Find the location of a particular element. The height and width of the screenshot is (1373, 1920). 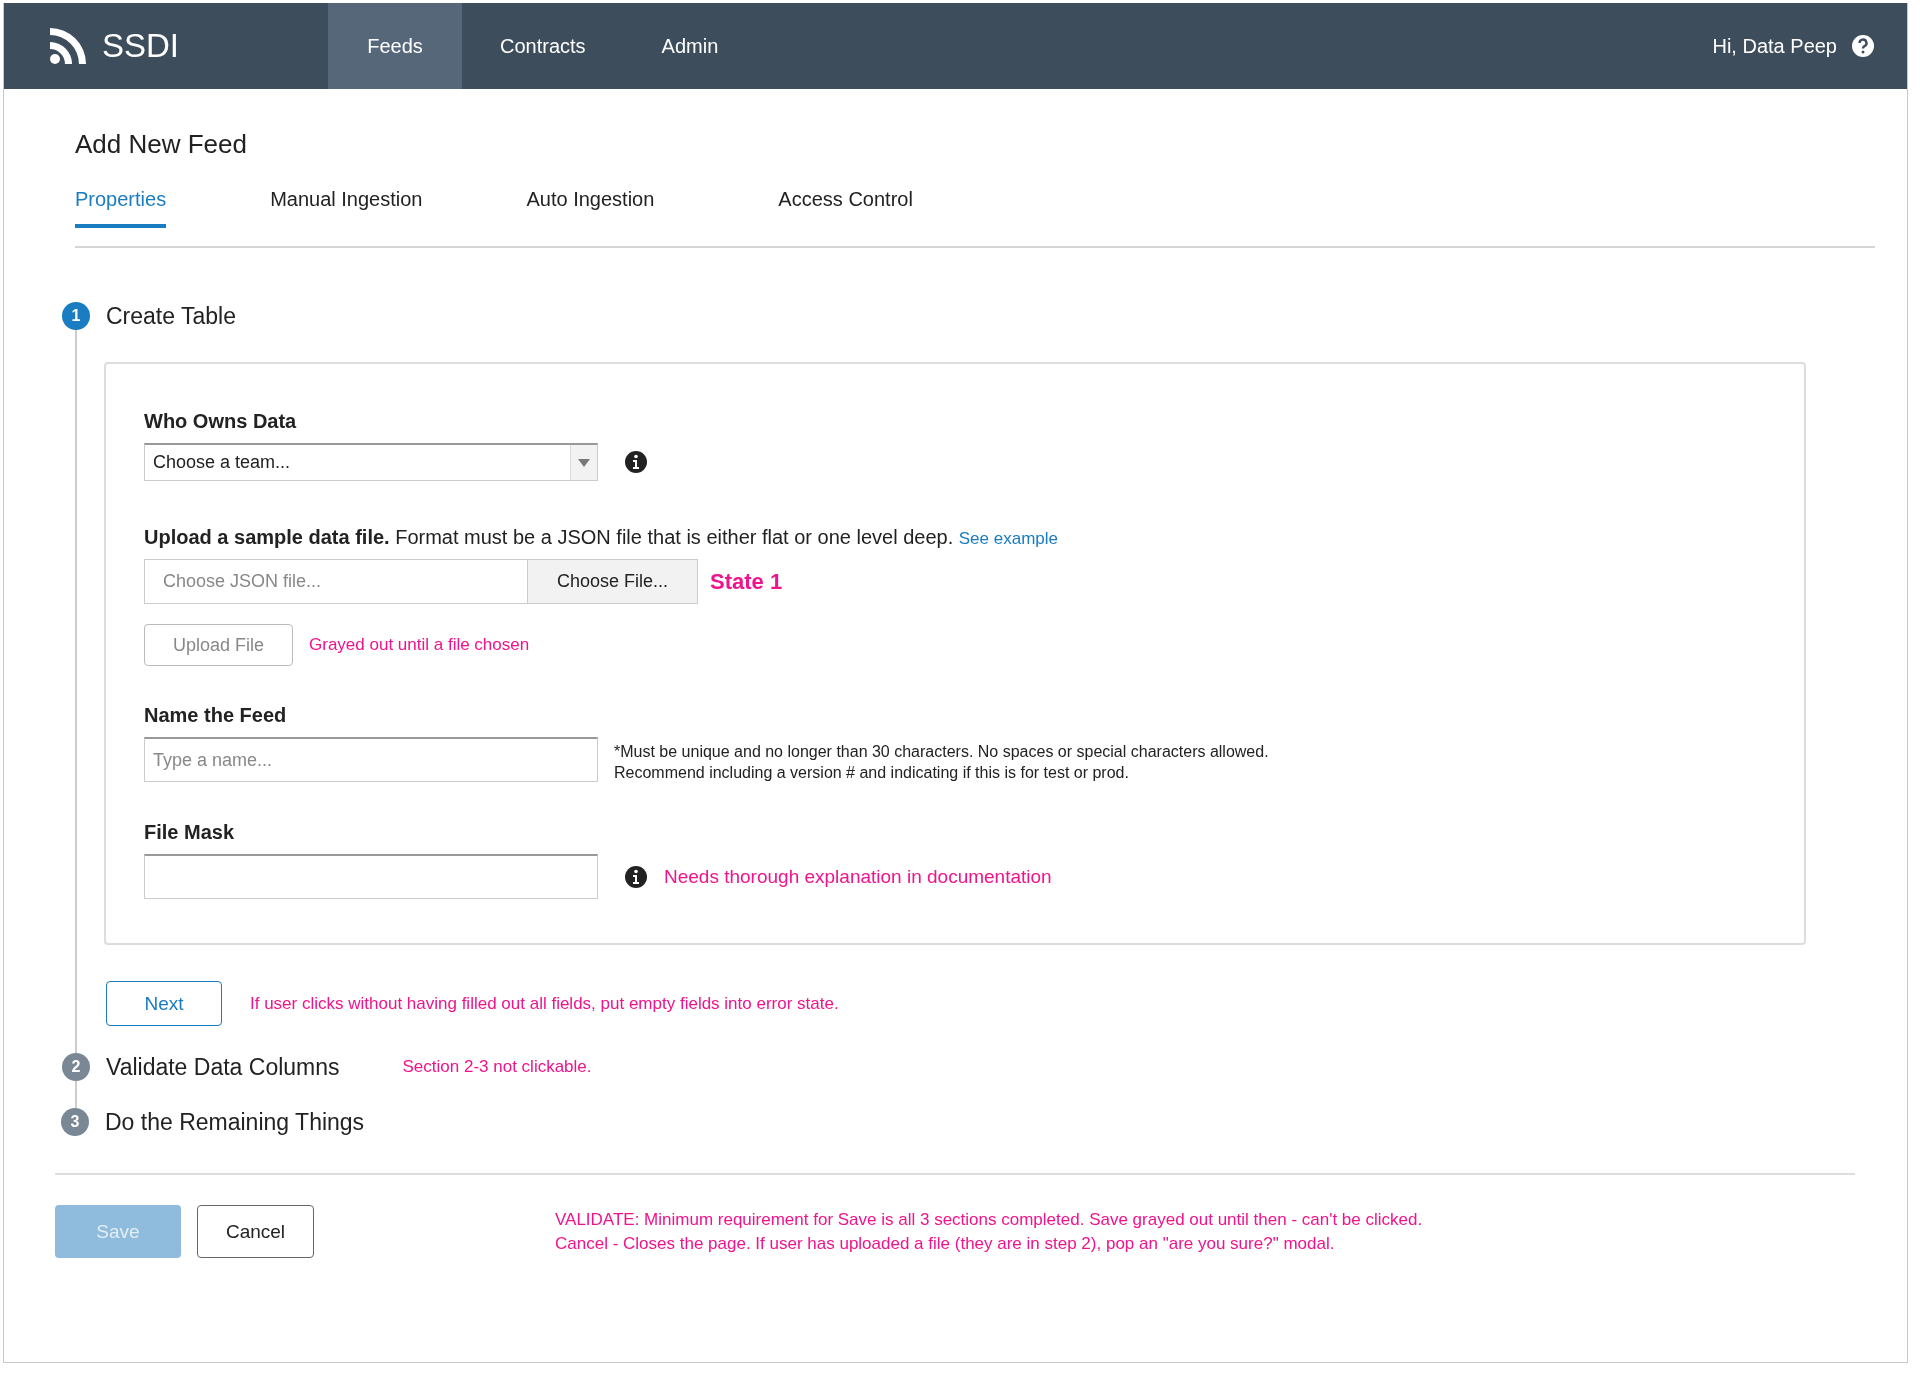

next-button: Next is located at coordinates (164, 1003).